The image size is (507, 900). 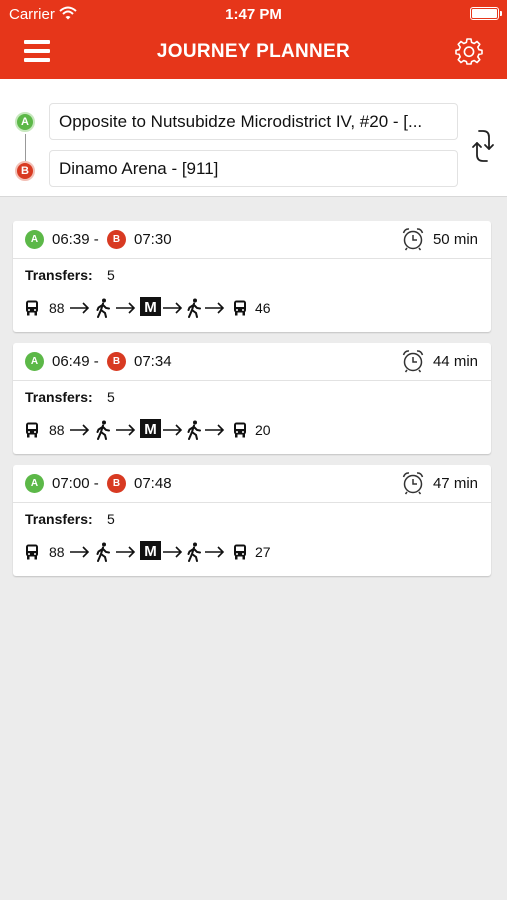 I want to click on departure-time: 06:39 -, so click(x=75, y=239).